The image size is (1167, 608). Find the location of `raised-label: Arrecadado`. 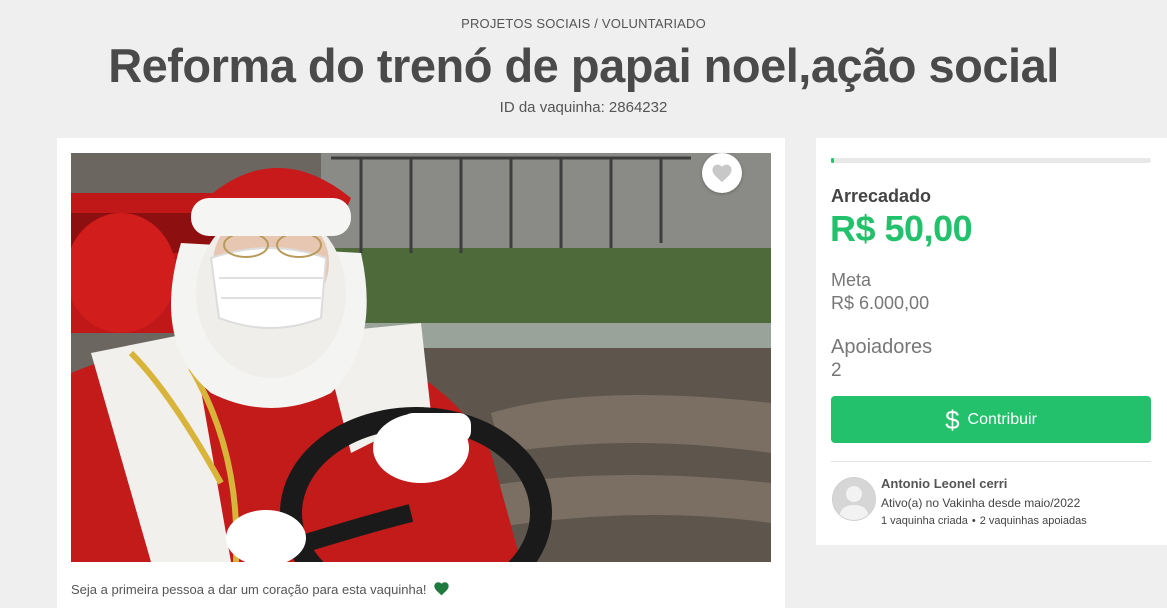

raised-label: Arrecadado is located at coordinates (881, 196).